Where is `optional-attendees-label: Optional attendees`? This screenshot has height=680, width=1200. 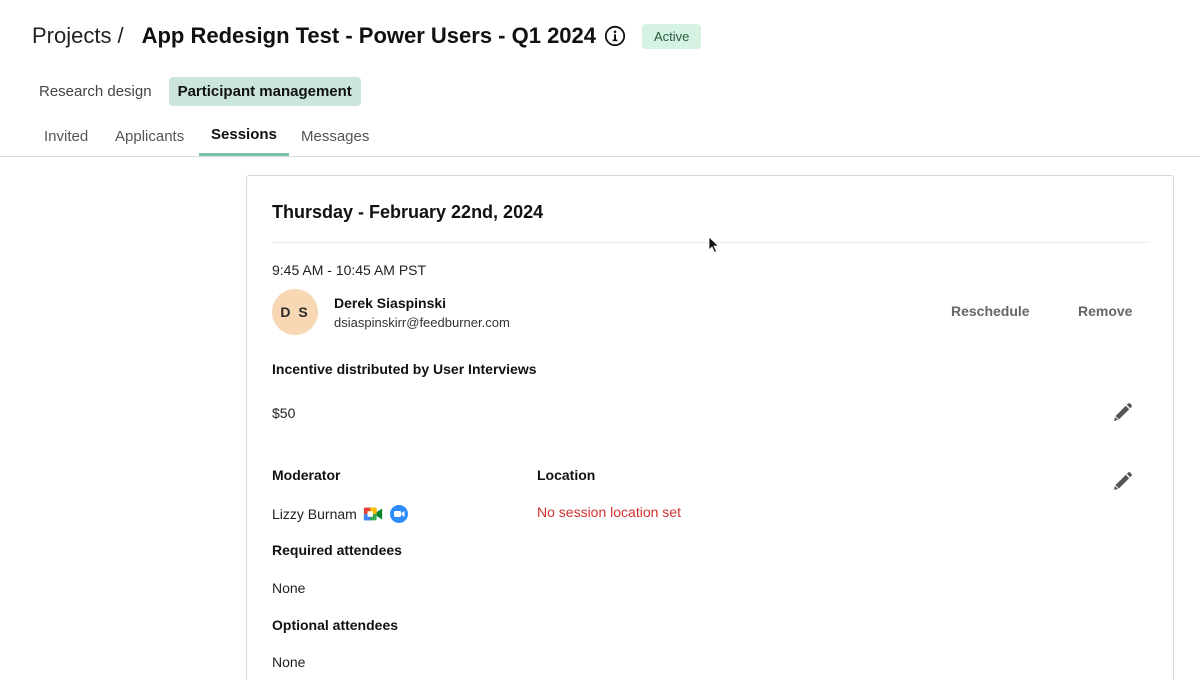 optional-attendees-label: Optional attendees is located at coordinates (335, 625).